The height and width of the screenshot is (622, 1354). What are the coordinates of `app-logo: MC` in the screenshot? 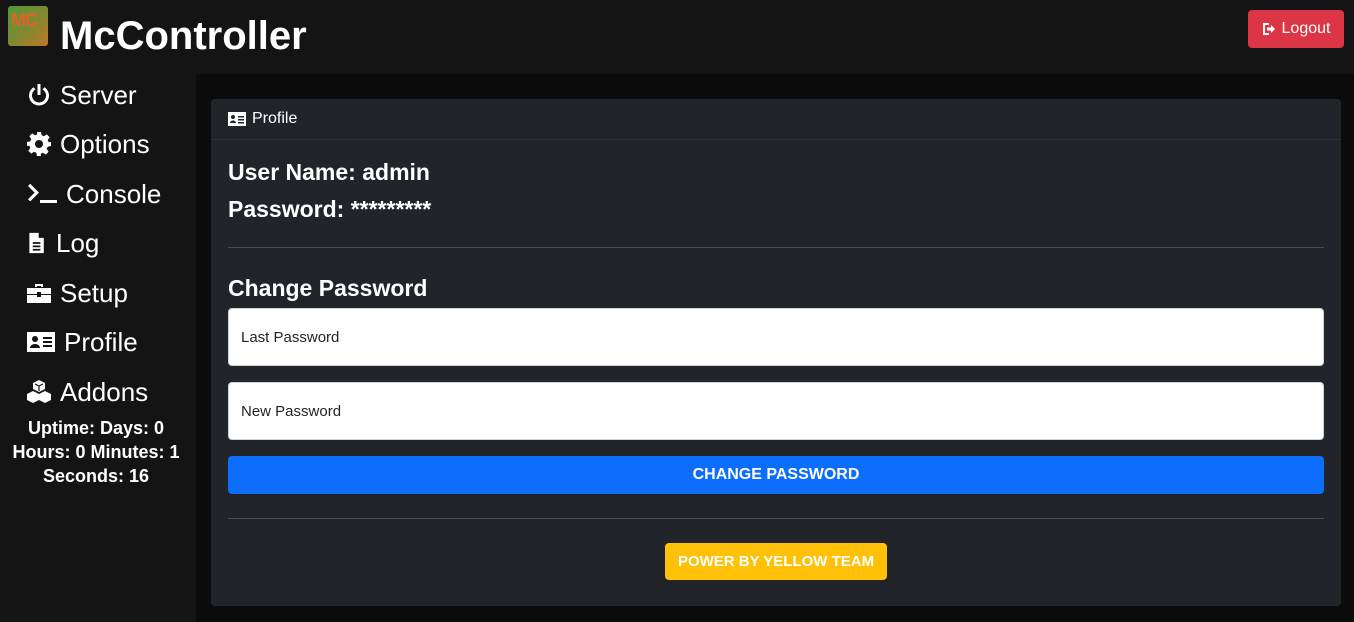 It's located at (28, 26).